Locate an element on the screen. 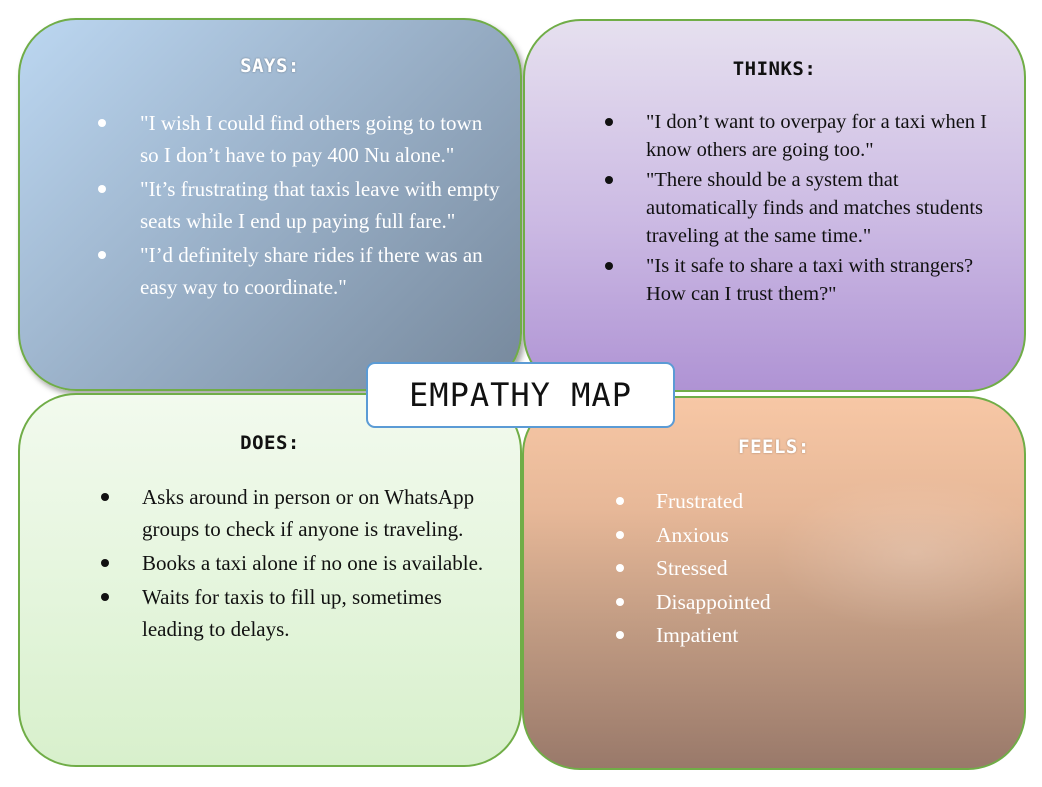  list-item: Stressed is located at coordinates (786, 569).